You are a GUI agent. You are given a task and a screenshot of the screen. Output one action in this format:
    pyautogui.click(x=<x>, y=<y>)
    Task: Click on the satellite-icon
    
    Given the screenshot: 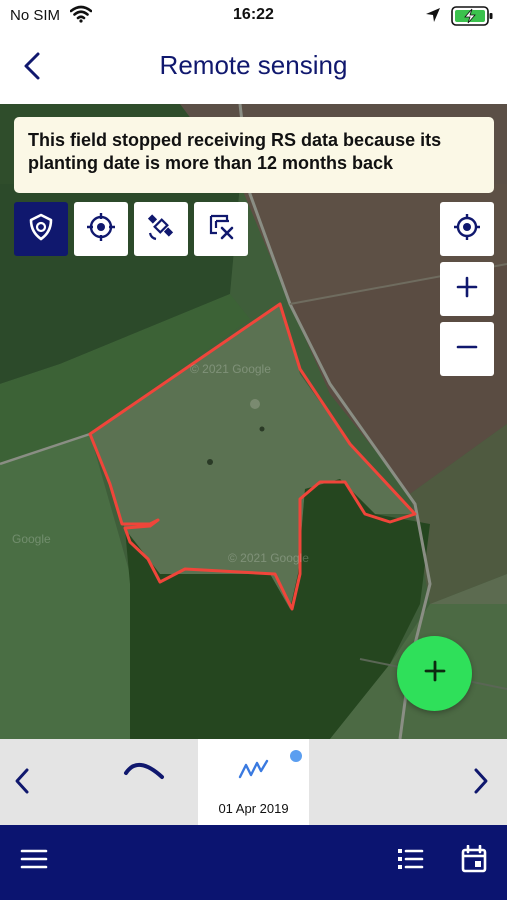 What is the action you would take?
    pyautogui.click(x=161, y=229)
    